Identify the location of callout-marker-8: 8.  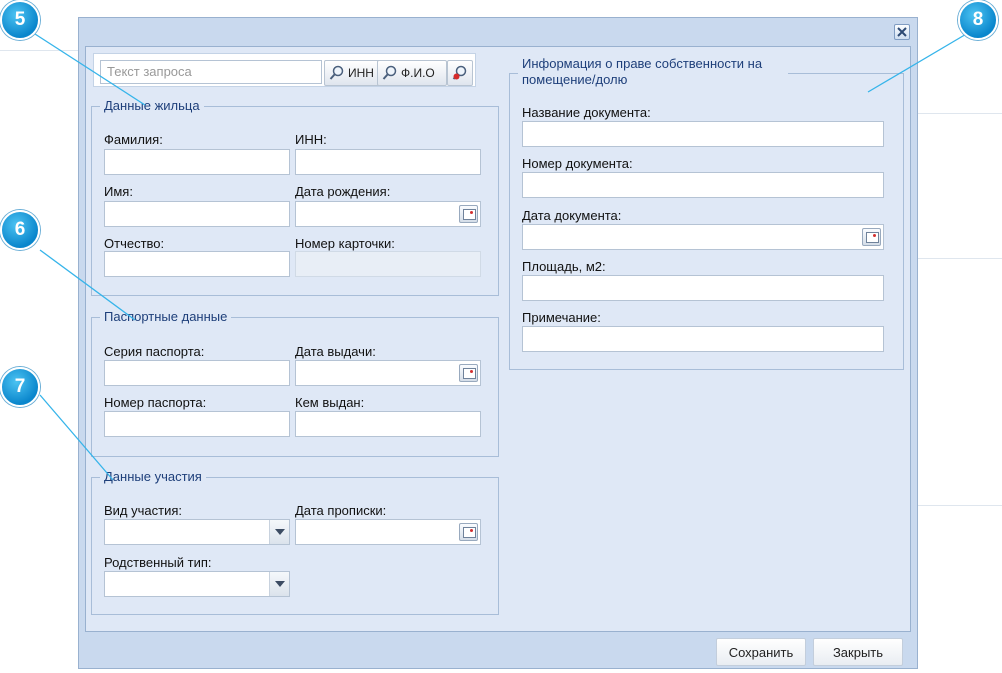
(978, 20).